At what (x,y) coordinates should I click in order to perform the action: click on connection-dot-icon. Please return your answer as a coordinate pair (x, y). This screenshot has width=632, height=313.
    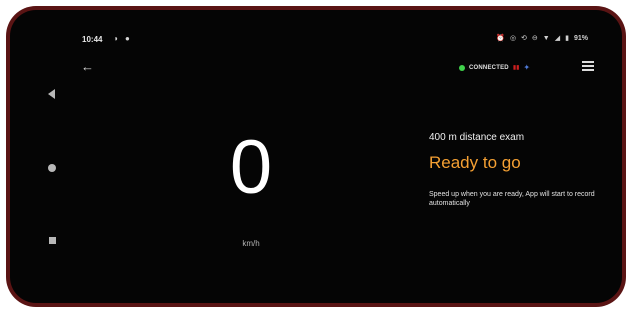
    Looking at the image, I should click on (462, 67).